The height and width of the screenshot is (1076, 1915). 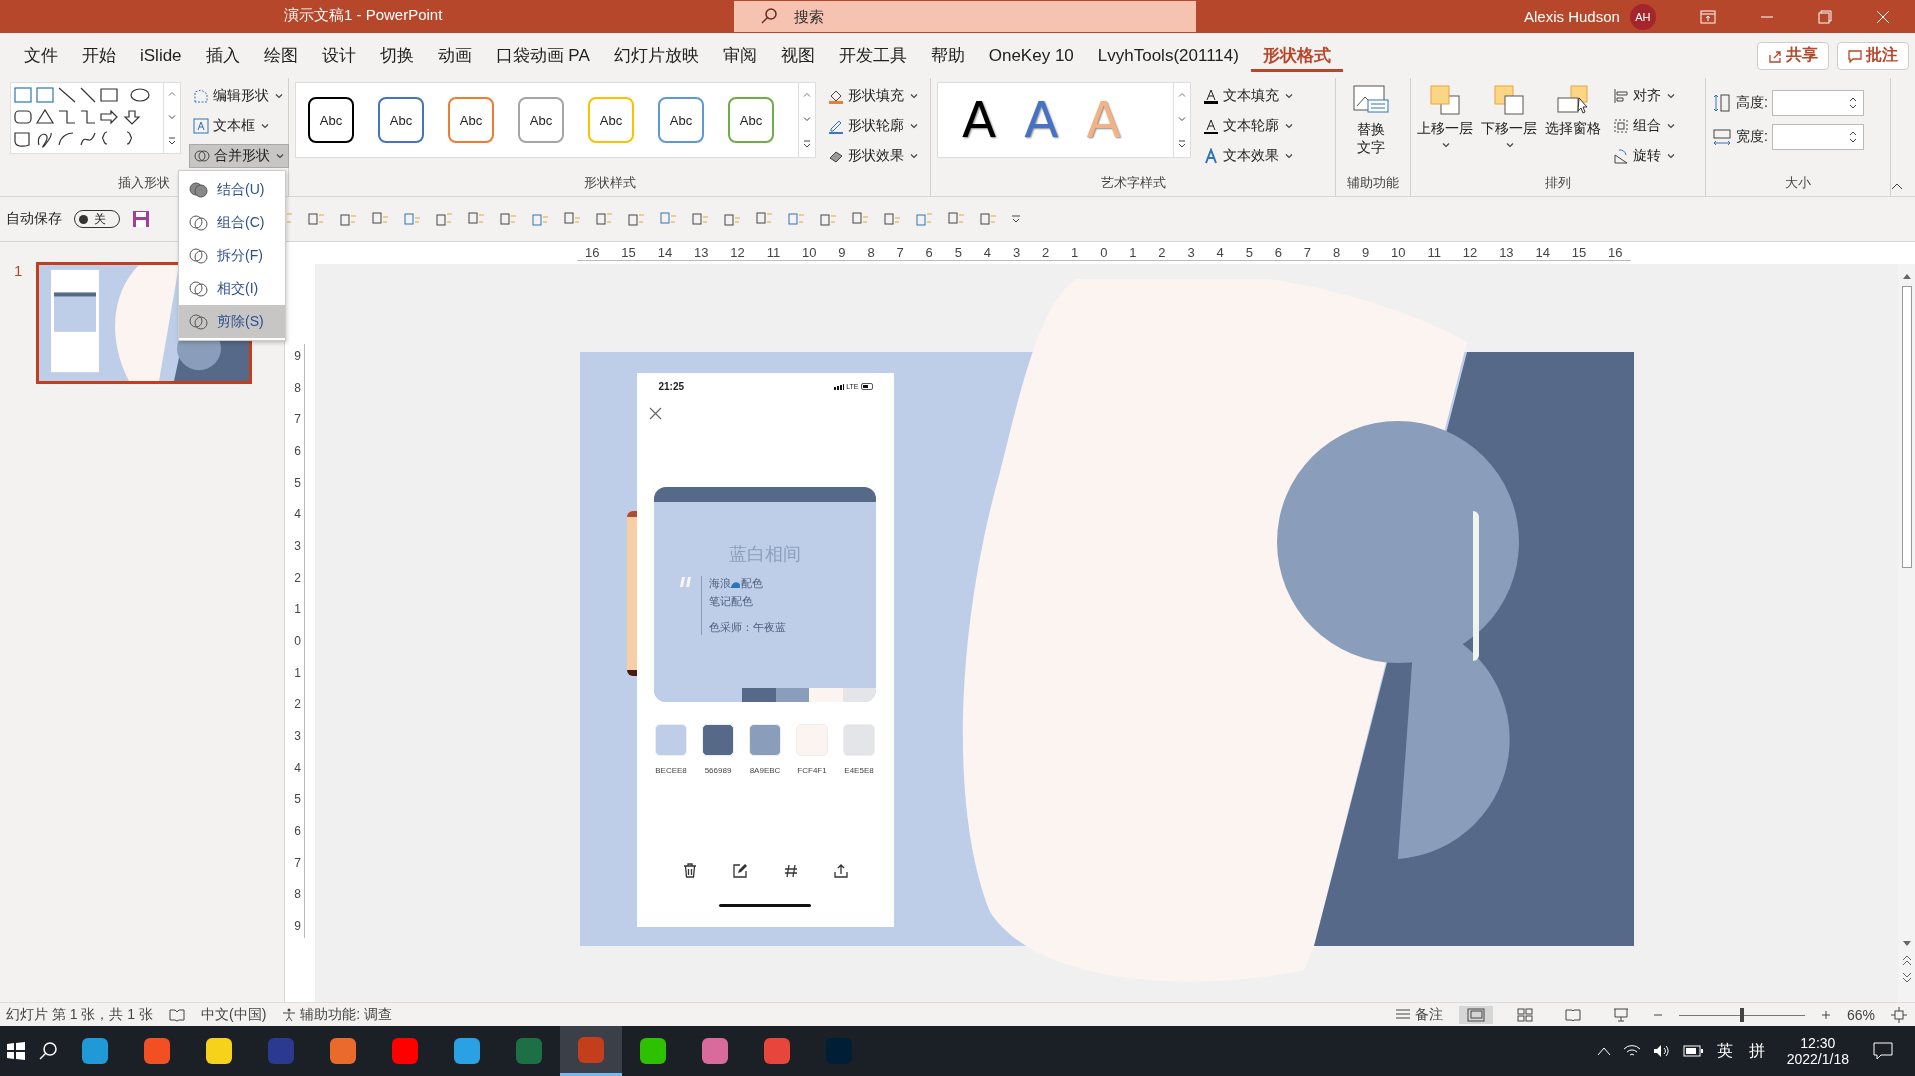 I want to click on menu-item: 拆分(F), so click(x=232, y=255).